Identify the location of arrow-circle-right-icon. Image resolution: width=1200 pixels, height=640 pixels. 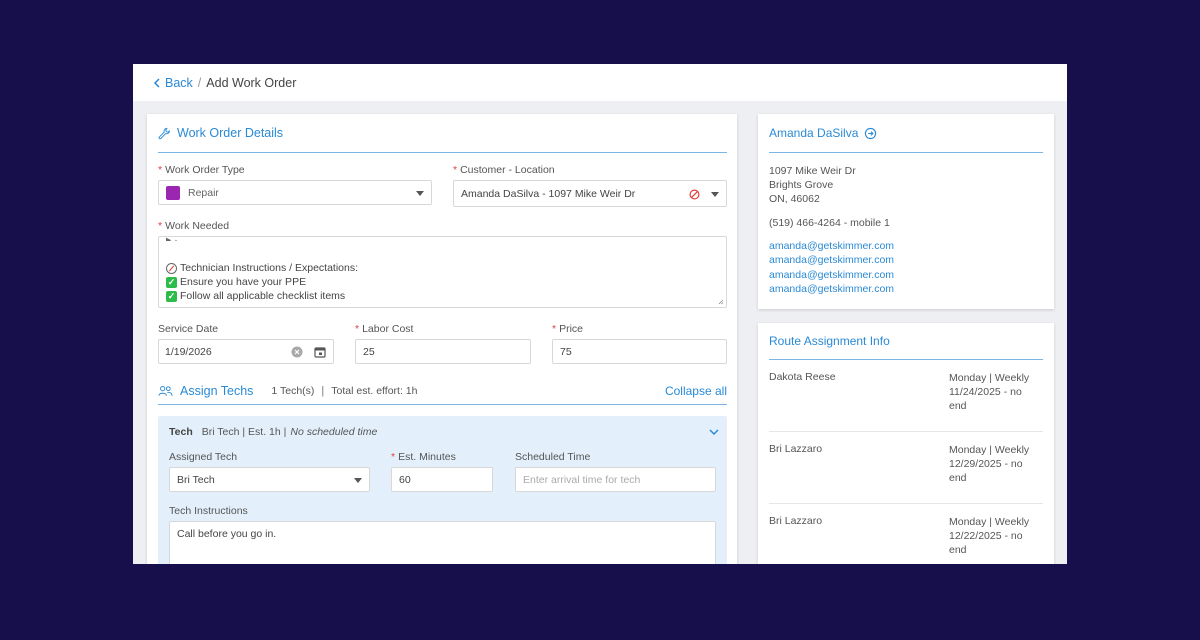
(870, 133).